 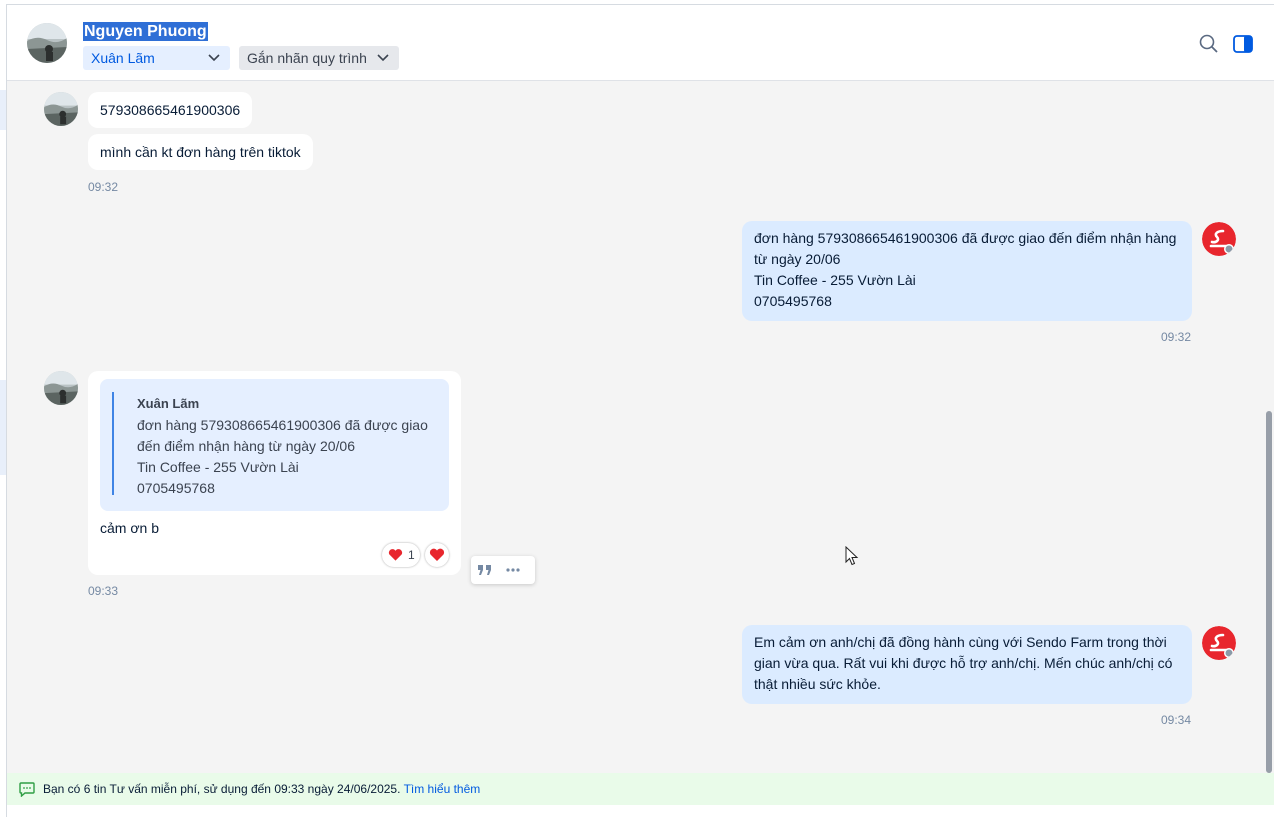 What do you see at coordinates (145, 31) in the screenshot?
I see `contact-name: Nguyen Phuong` at bounding box center [145, 31].